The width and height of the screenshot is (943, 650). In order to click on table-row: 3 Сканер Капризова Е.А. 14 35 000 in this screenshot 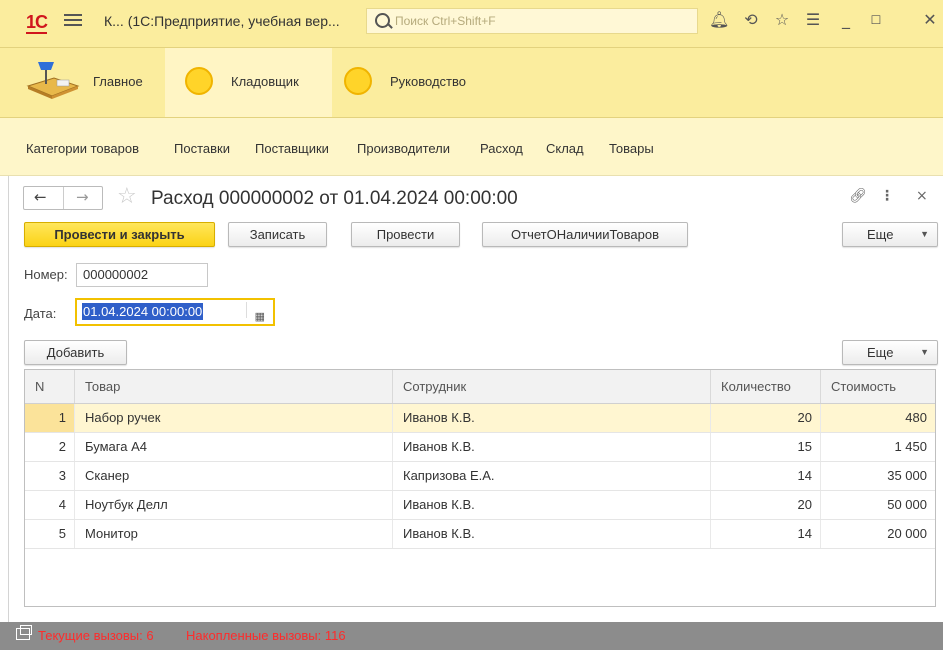, I will do `click(480, 476)`.